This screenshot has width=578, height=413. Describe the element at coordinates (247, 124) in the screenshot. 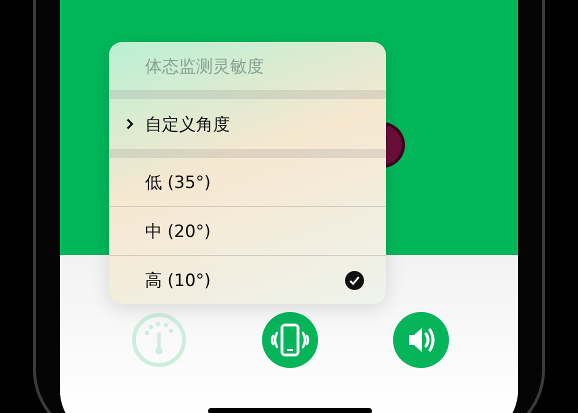

I see `submenu-item: 自定义角度` at that location.